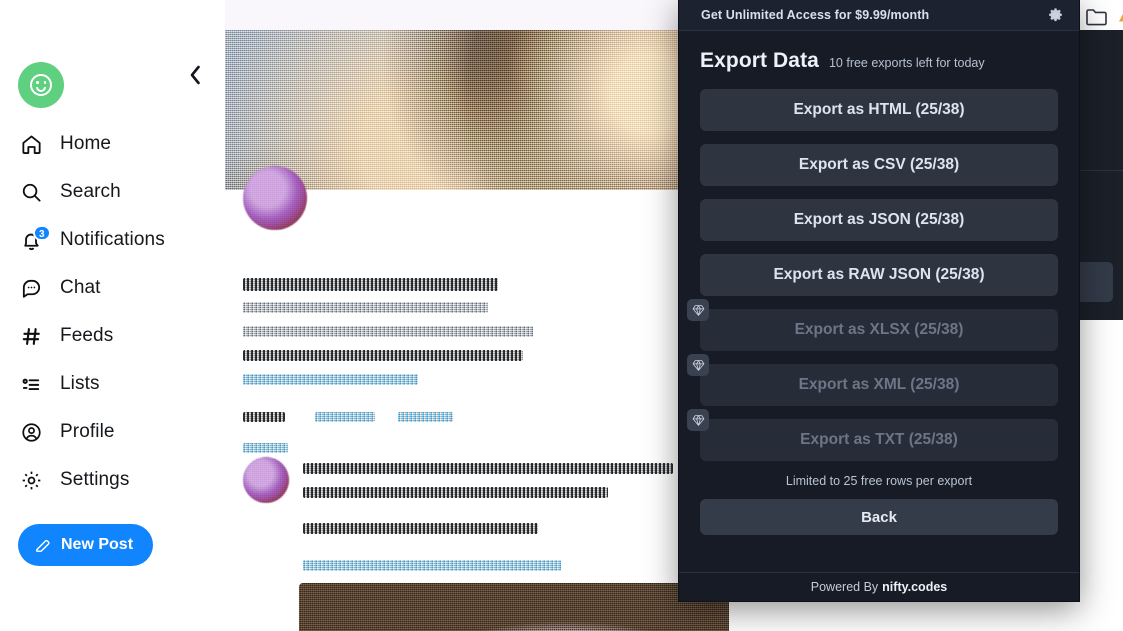 This screenshot has width=1123, height=631. What do you see at coordinates (195, 75) in the screenshot?
I see `chevron-left-icon` at bounding box center [195, 75].